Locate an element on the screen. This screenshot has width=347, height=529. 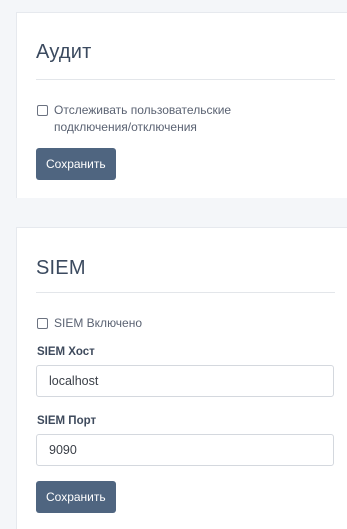
siem-divider is located at coordinates (185, 292).